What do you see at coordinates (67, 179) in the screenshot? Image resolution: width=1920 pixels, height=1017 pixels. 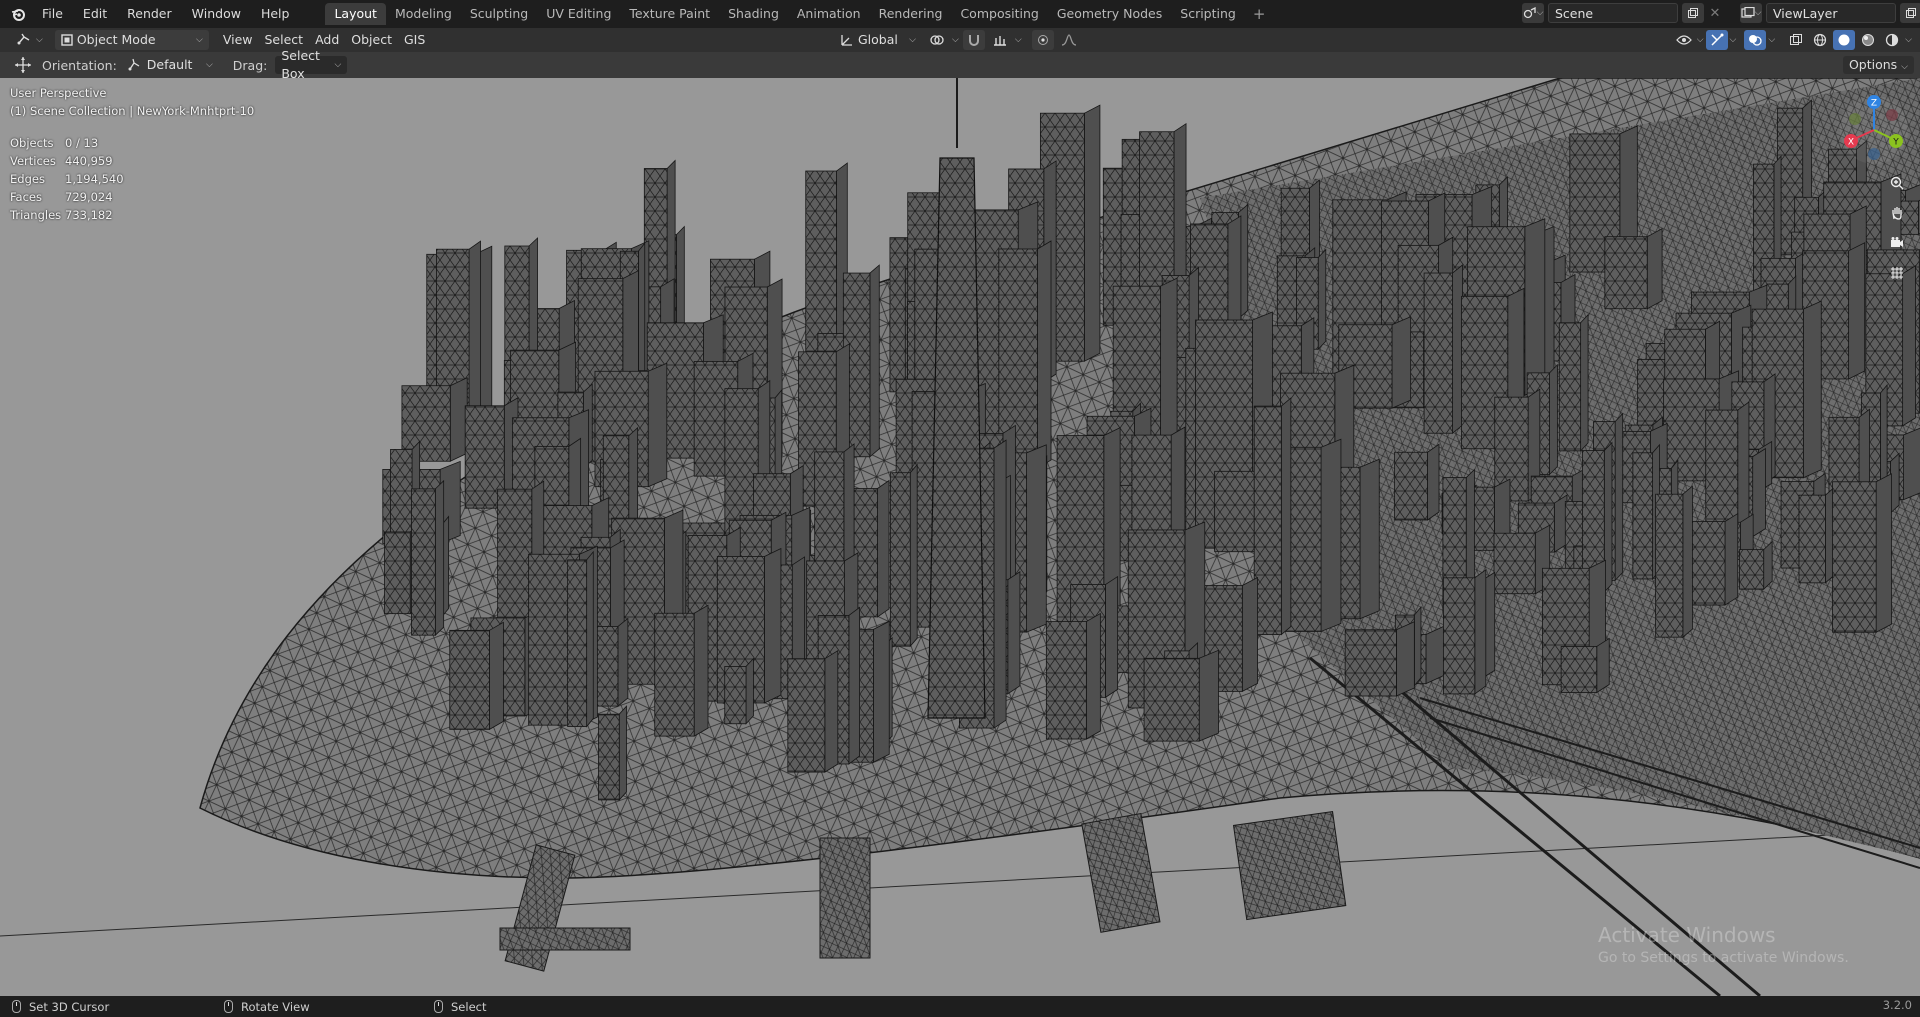 I see `stat-edges: Edges 1,194,540` at bounding box center [67, 179].